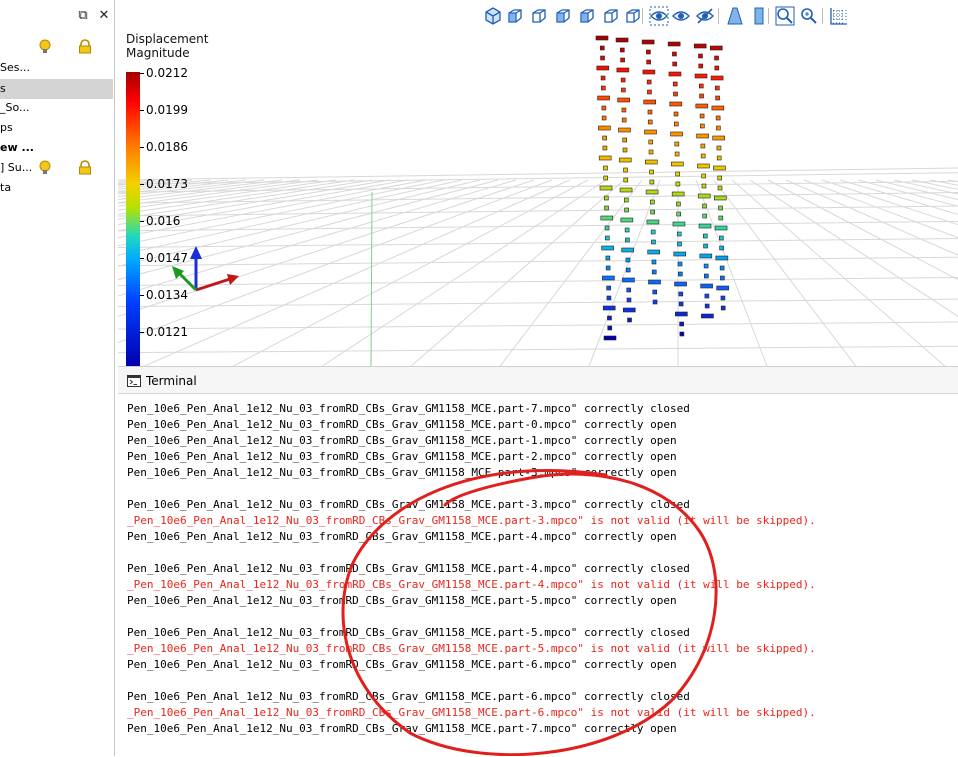 This screenshot has width=958, height=757. Describe the element at coordinates (167, 147) in the screenshot. I see `legend-tick-label: 0.0186` at that location.